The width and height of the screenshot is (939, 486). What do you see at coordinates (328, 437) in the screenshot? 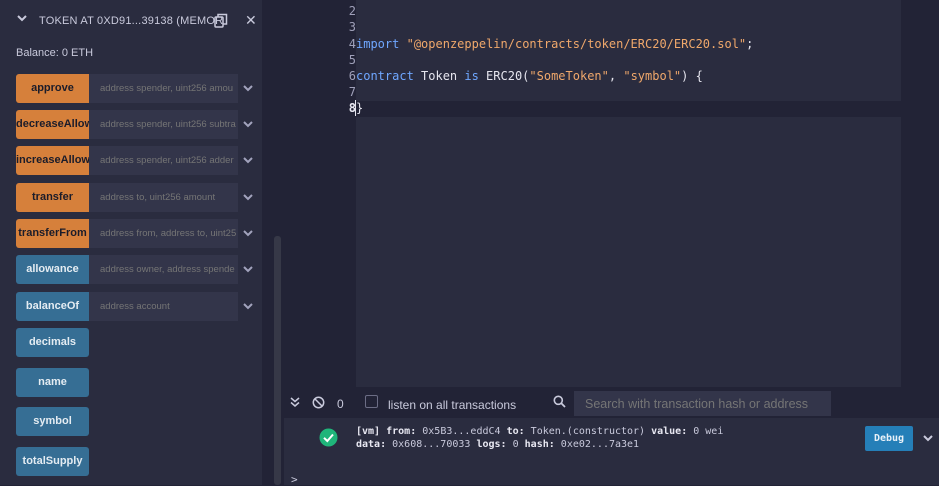
I see `success-check-icon` at bounding box center [328, 437].